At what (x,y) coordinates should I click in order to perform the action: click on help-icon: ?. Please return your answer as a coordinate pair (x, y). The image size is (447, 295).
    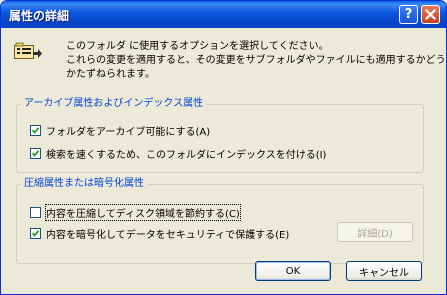
    Looking at the image, I should click on (408, 14).